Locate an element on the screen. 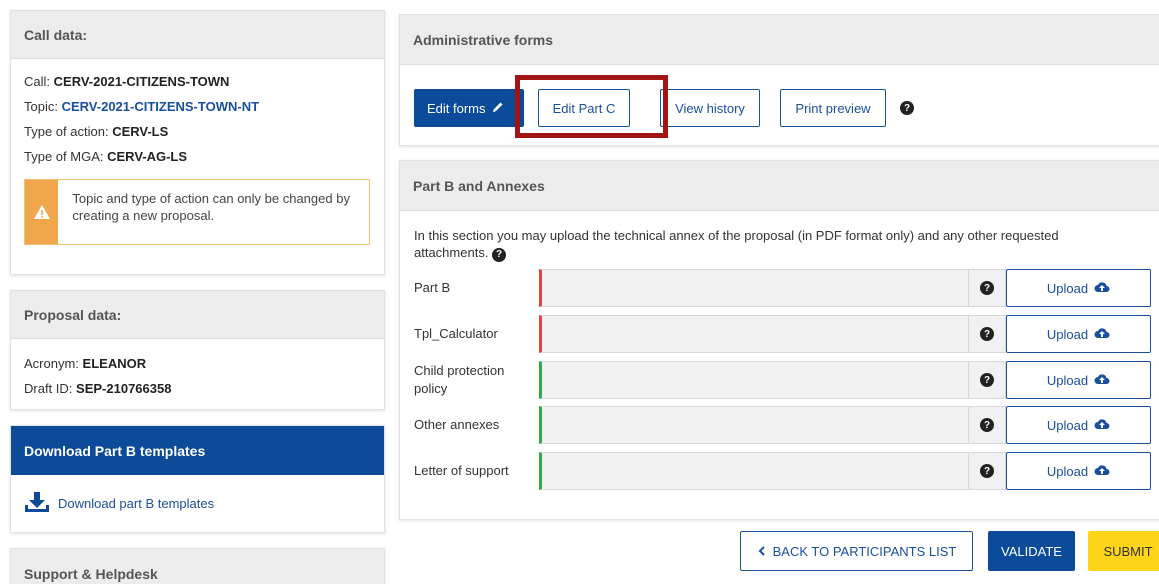 Image resolution: width=1159 pixels, height=584 pixels. action-type-value: CERV-LS is located at coordinates (140, 131).